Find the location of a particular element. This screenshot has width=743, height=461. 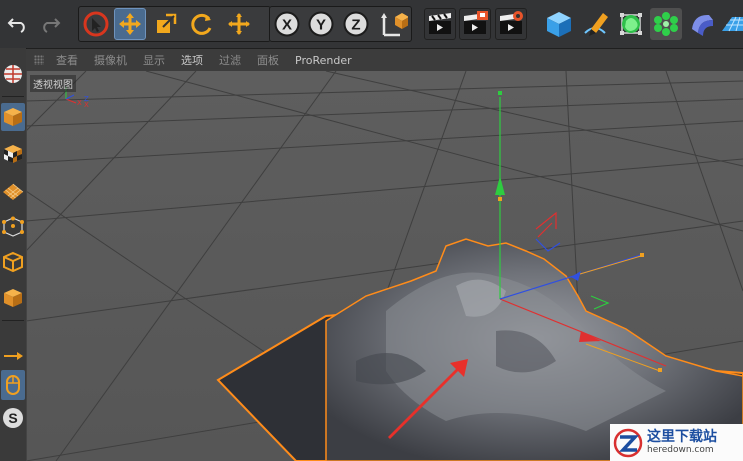

coordinate-system-button is located at coordinates (393, 24).